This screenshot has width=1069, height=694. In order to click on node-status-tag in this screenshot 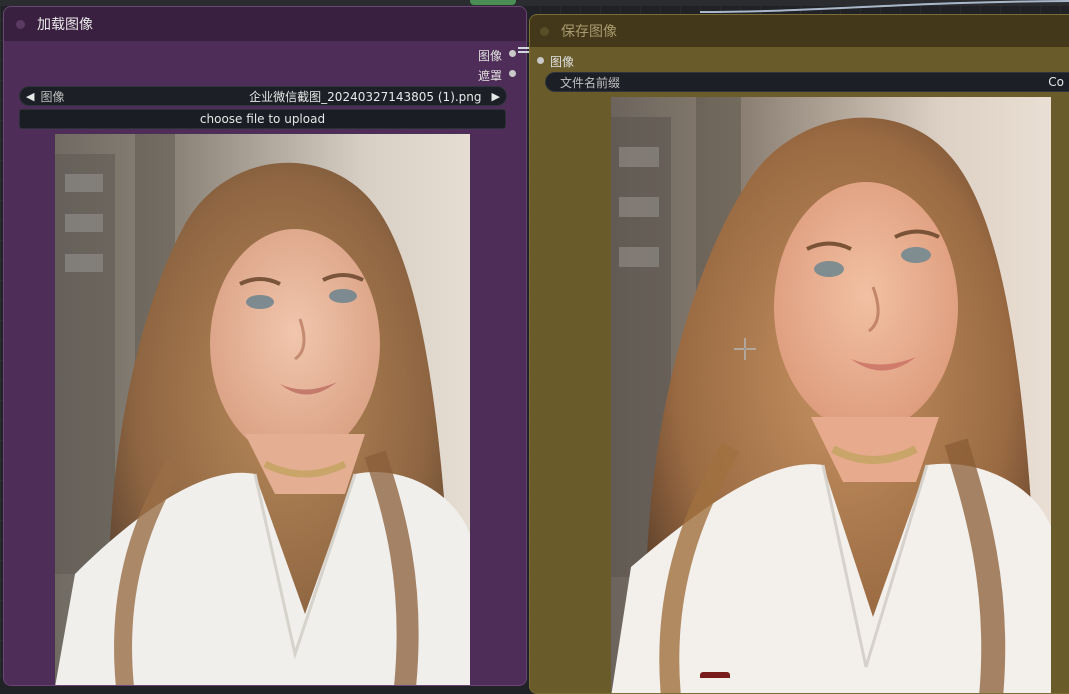, I will do `click(493, 2)`.